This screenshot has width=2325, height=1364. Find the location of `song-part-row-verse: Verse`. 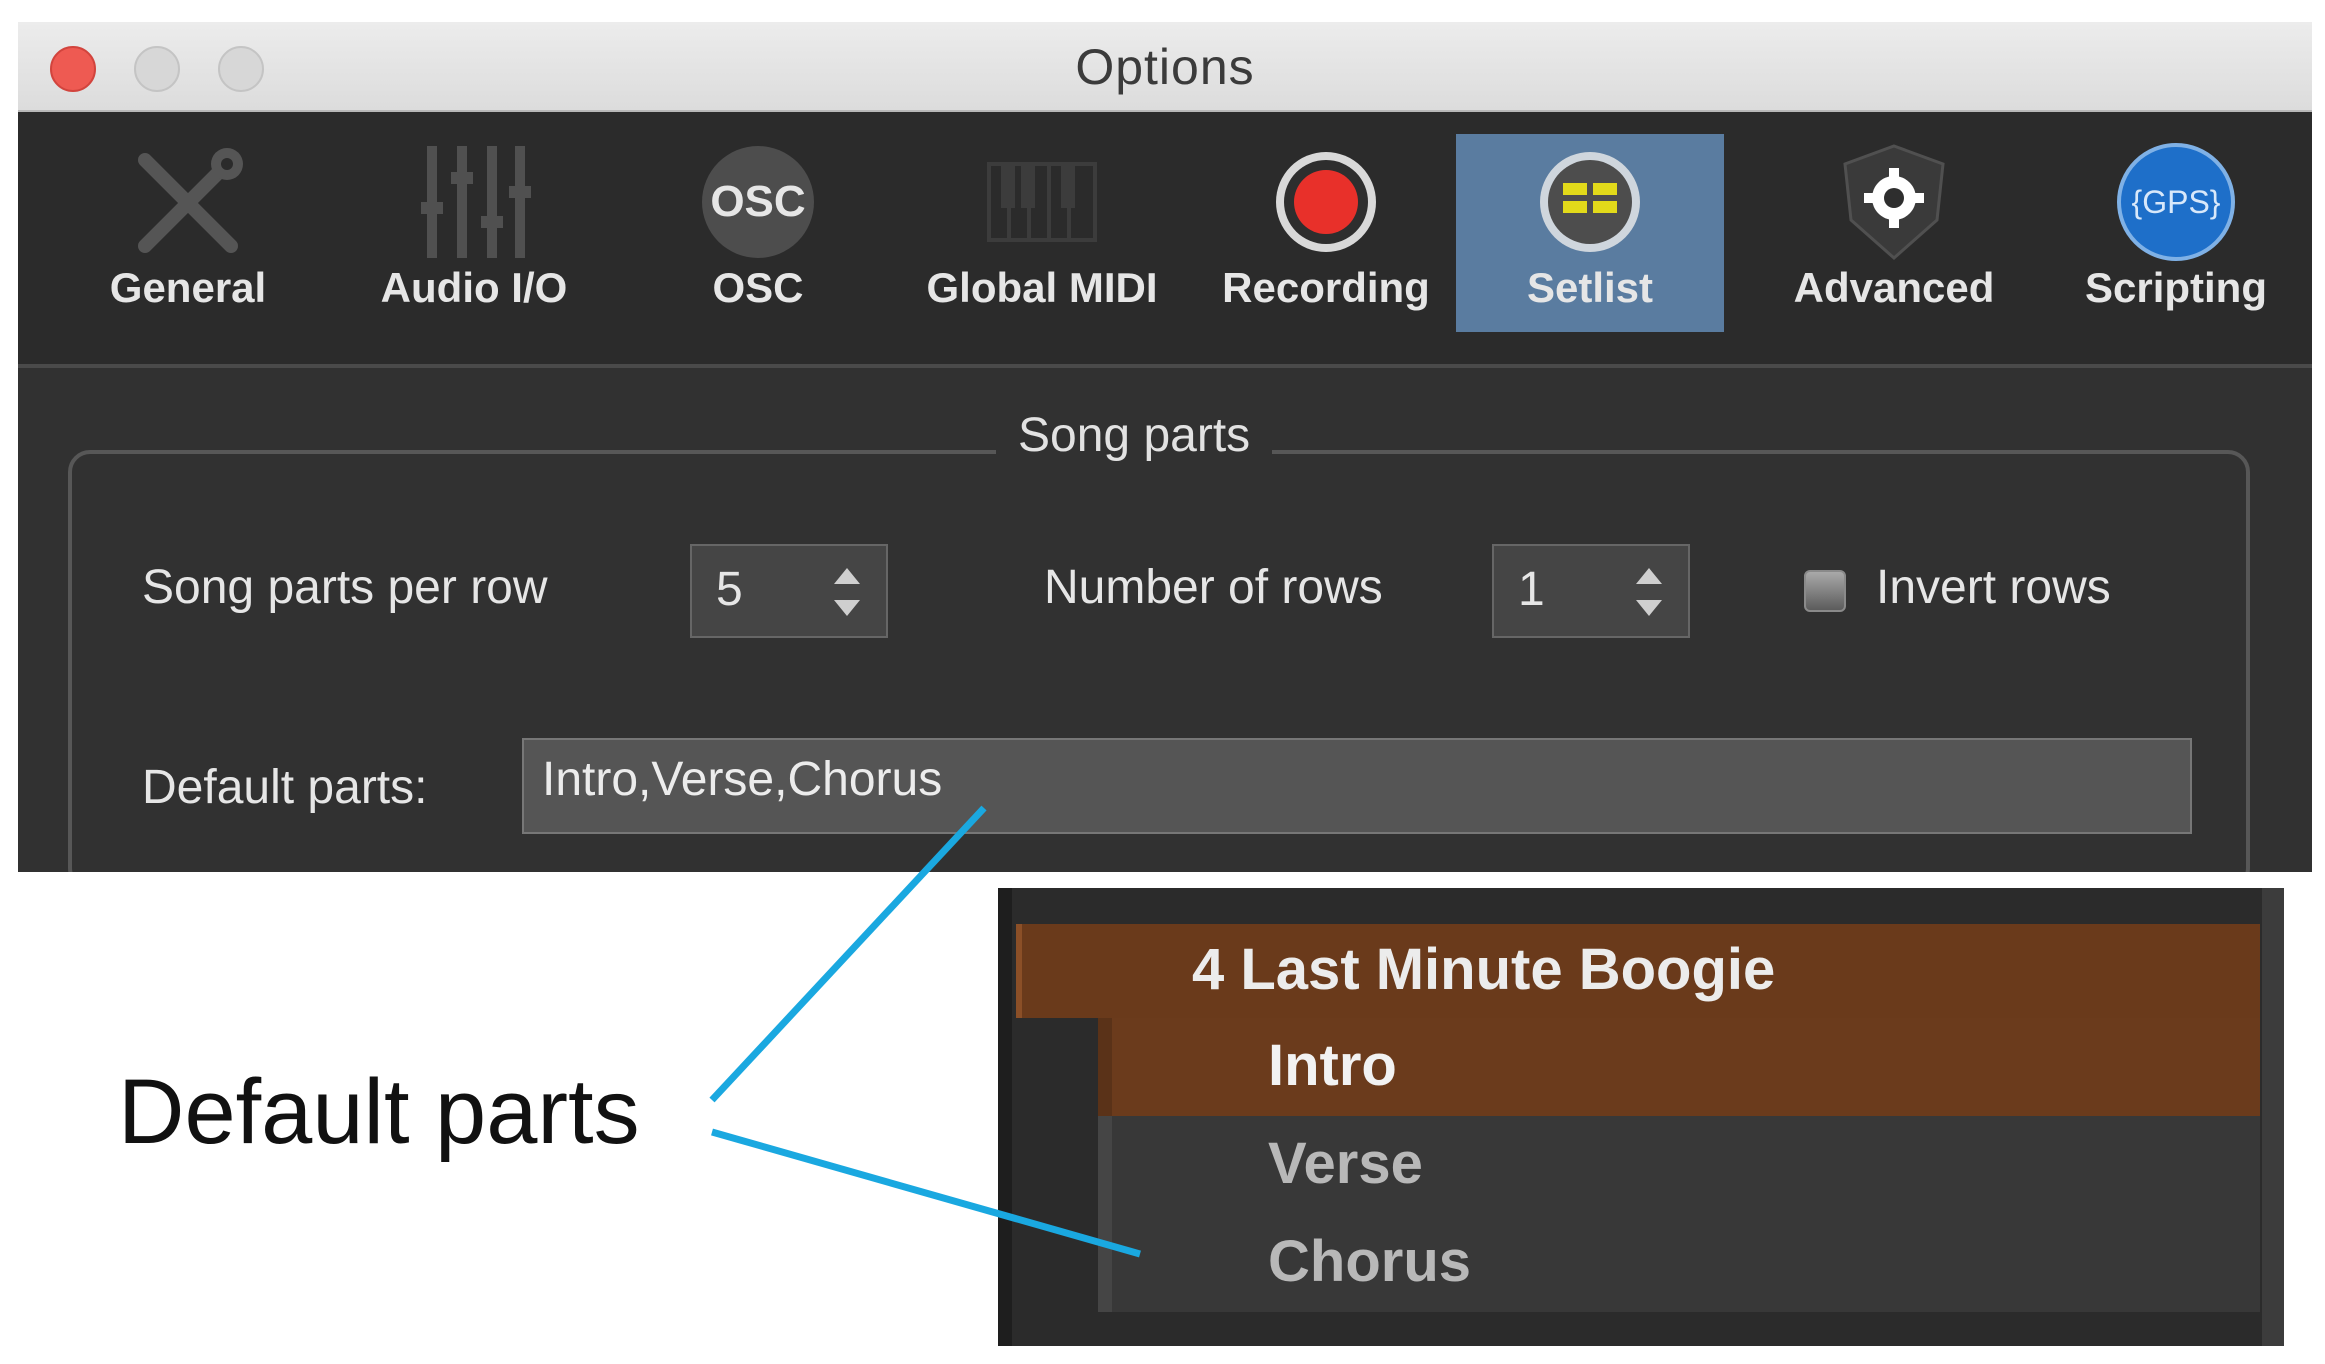

song-part-row-verse: Verse is located at coordinates (1679, 1165).